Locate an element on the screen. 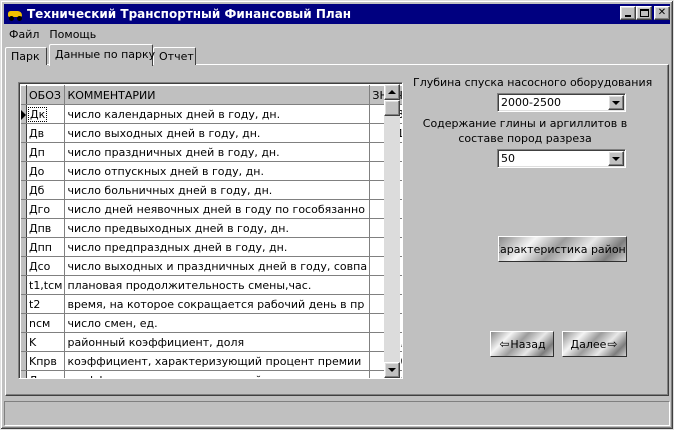 This screenshot has width=674, height=430. cell-code-text: Дв is located at coordinates (37, 133).